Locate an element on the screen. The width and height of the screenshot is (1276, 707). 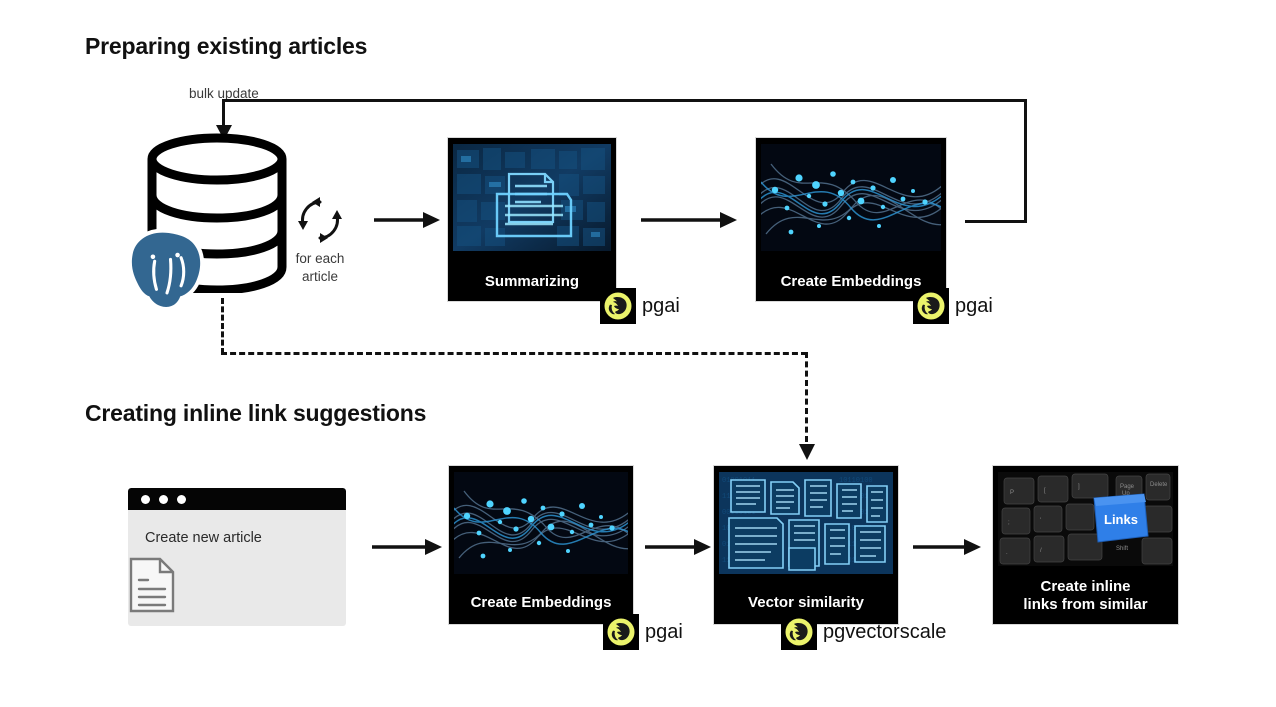
links-key-label: Links is located at coordinates (1121, 519).